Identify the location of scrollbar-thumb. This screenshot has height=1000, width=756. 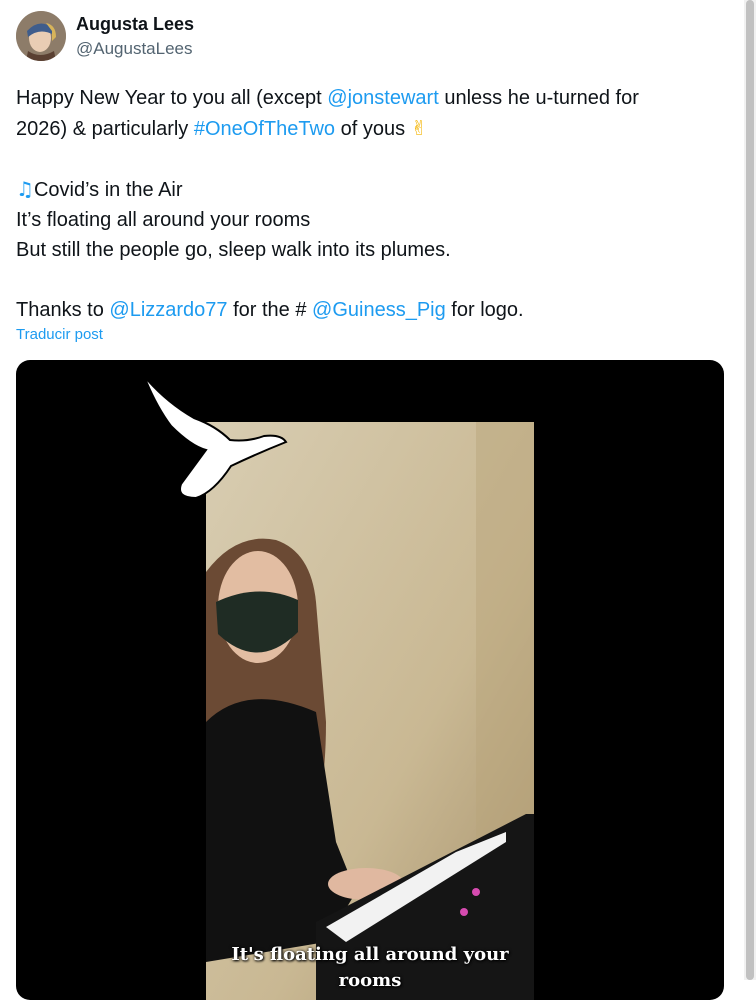
(750, 490).